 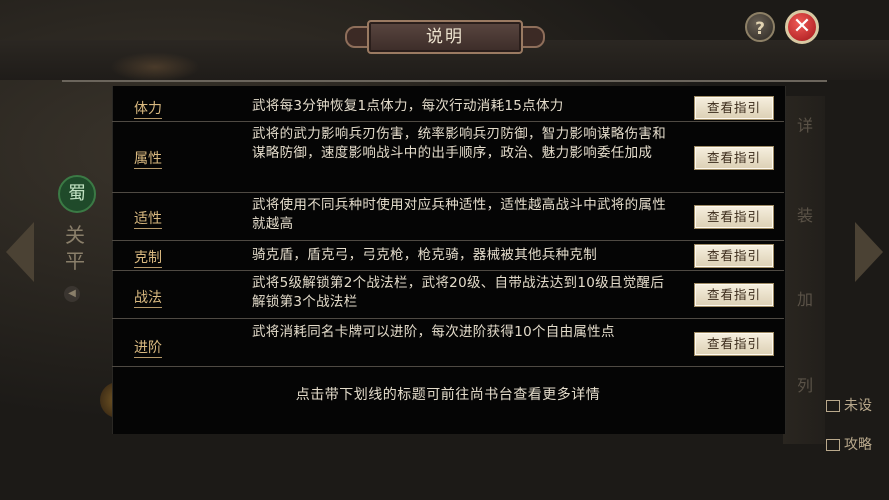 What do you see at coordinates (424, 255) in the screenshot?
I see `row-description-counter: 骑克盾，盾克弓，弓克枪，枪克骑，器械被其他兵种克制` at bounding box center [424, 255].